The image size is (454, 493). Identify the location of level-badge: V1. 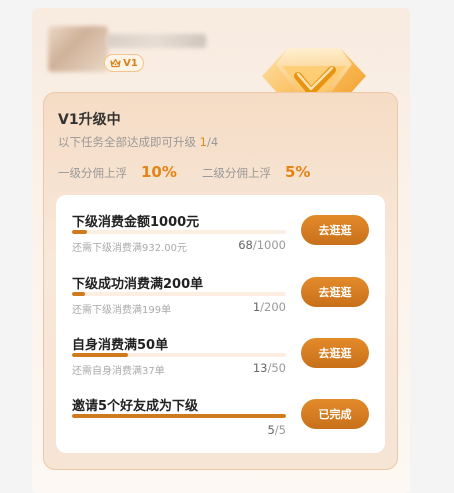
(124, 63).